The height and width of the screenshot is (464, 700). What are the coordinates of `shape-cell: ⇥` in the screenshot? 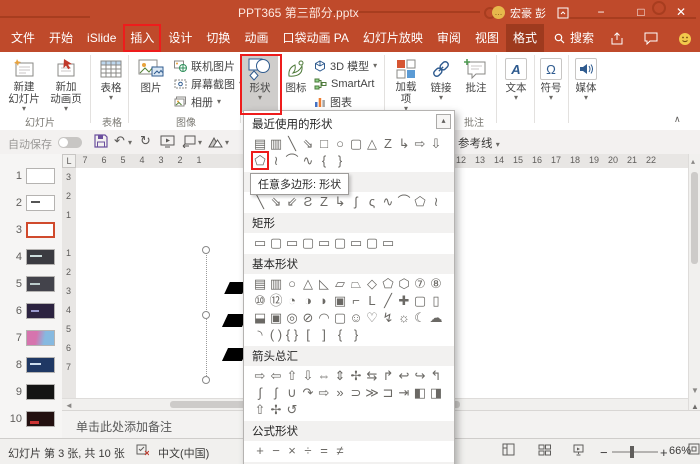 It's located at (404, 392).